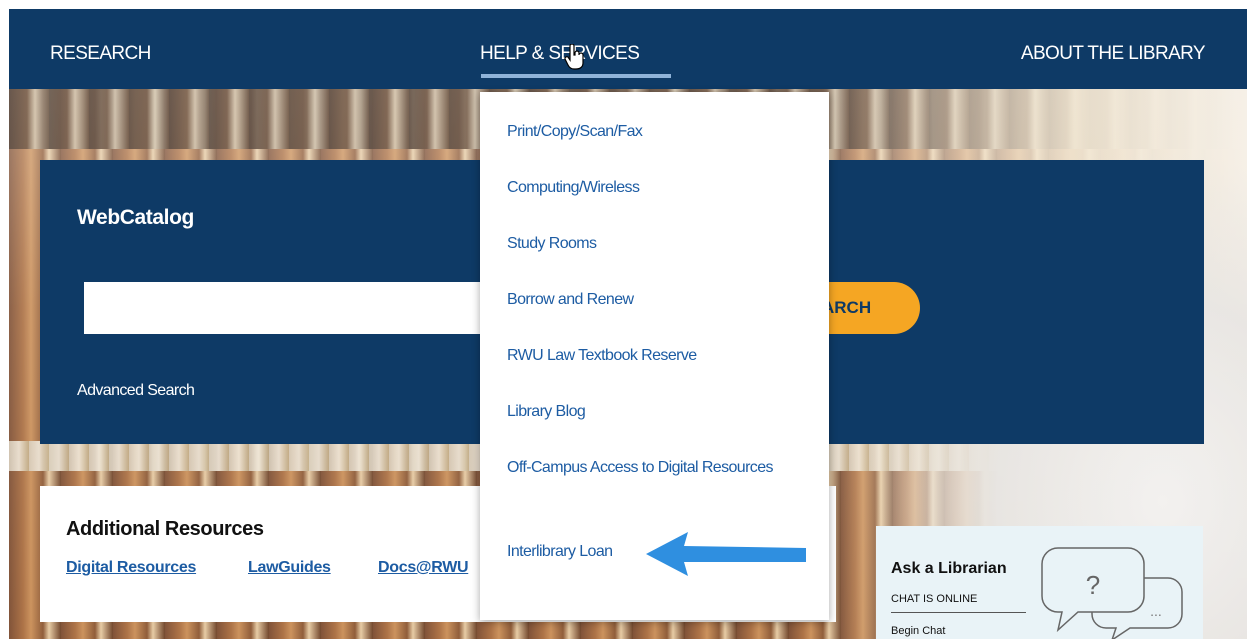 The width and height of the screenshot is (1253, 639). What do you see at coordinates (657, 412) in the screenshot?
I see `menu-item-library-blog: Library Blog` at bounding box center [657, 412].